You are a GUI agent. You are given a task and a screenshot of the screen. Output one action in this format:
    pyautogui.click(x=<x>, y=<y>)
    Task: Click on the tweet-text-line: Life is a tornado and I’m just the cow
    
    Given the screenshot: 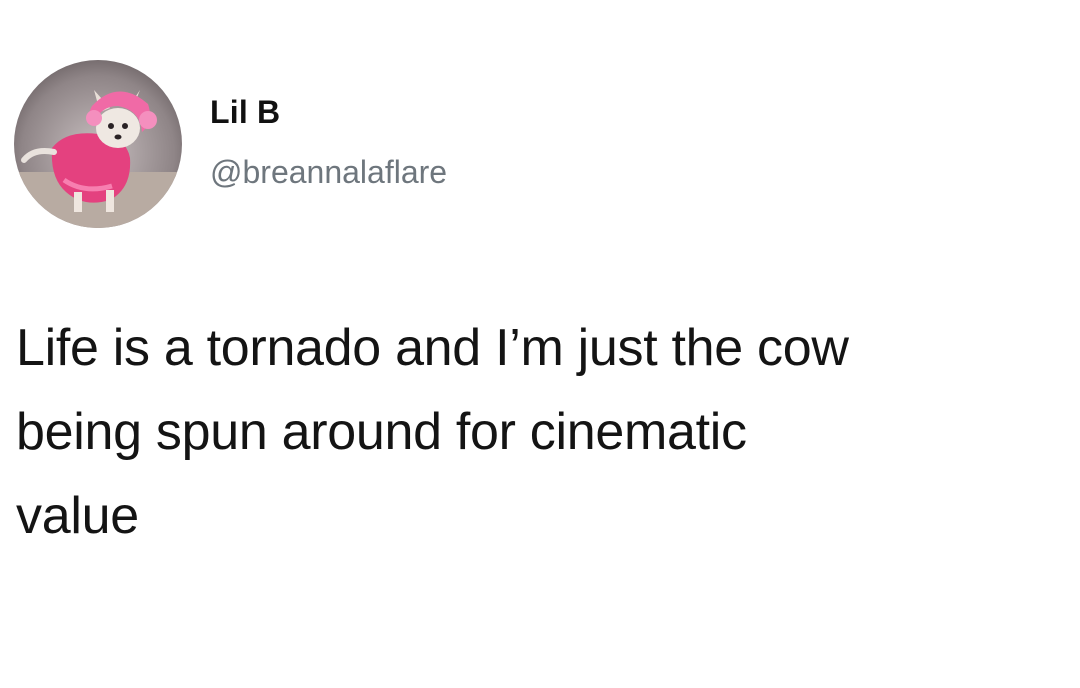 What is the action you would take?
    pyautogui.click(x=432, y=348)
    